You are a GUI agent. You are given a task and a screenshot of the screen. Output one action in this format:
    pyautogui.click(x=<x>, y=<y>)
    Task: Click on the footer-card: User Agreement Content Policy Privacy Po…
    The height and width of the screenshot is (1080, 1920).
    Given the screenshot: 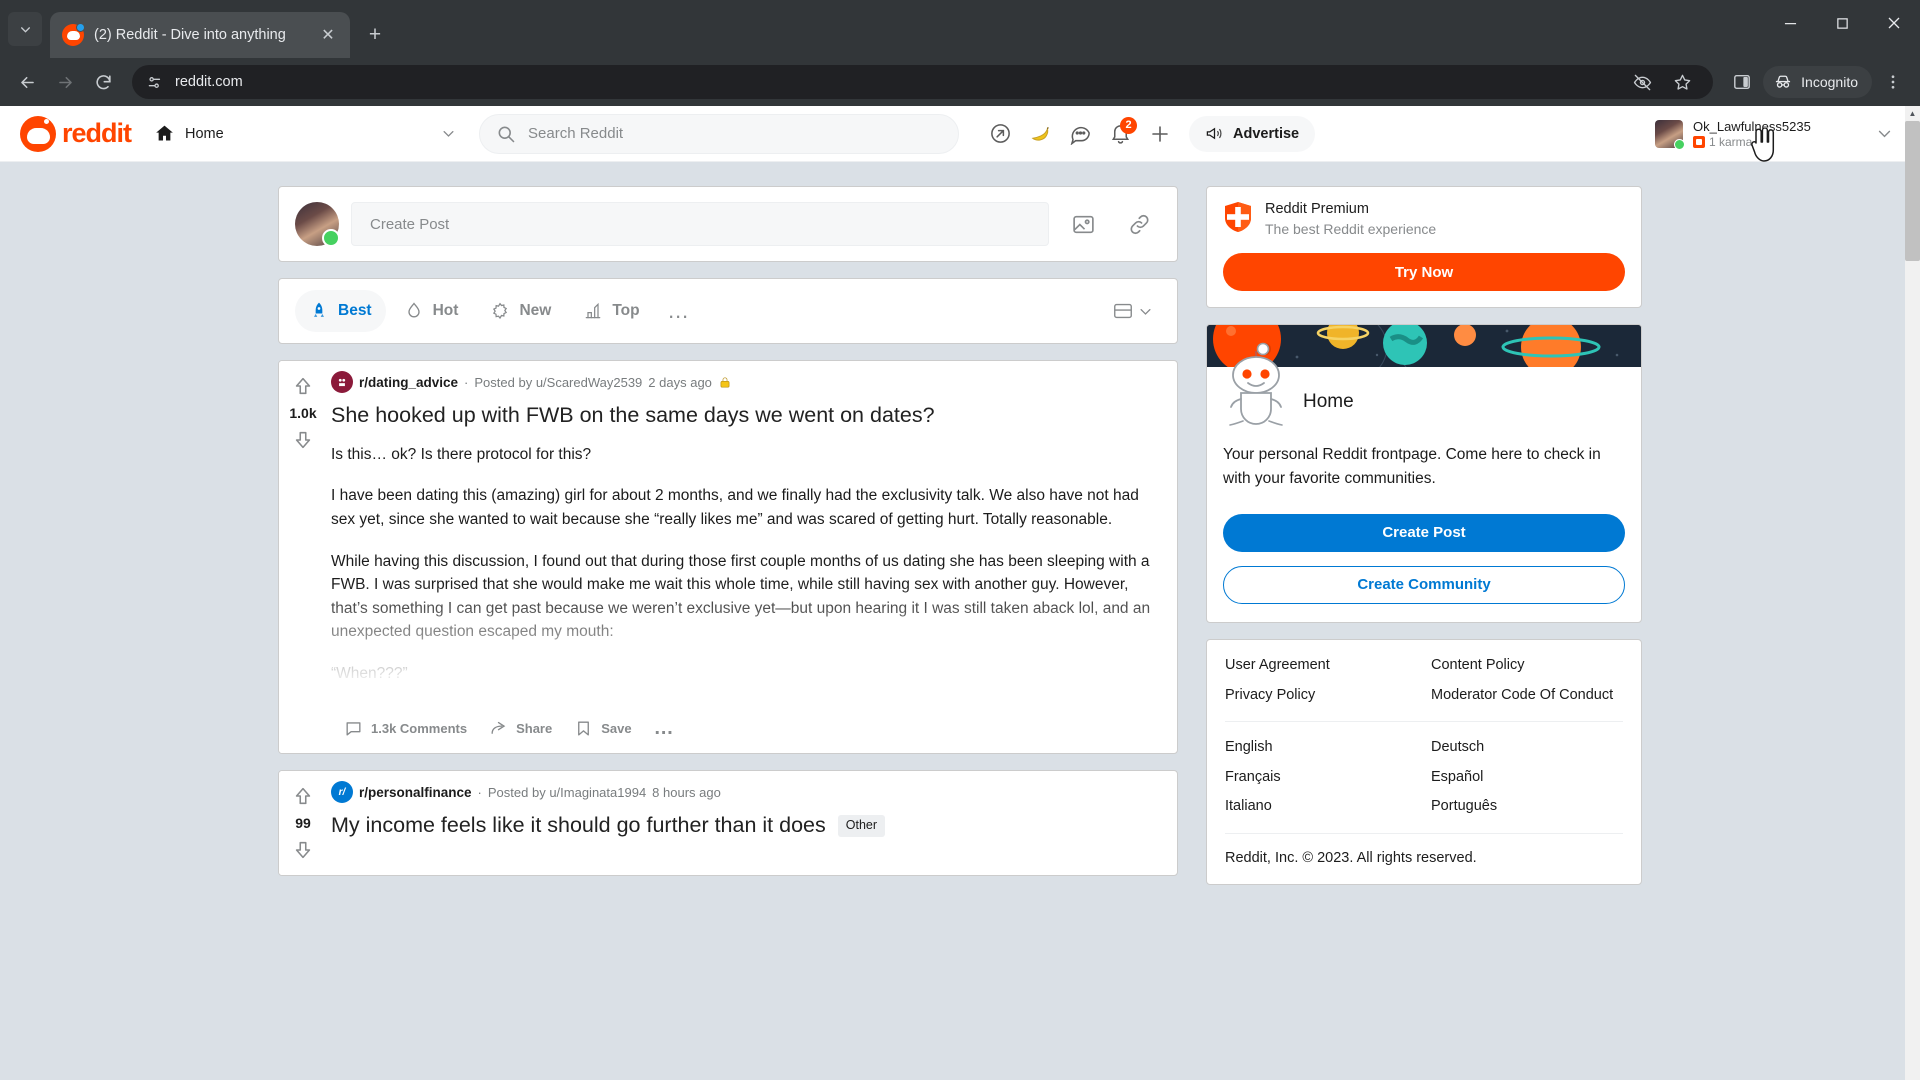 What is the action you would take?
    pyautogui.click(x=1424, y=761)
    